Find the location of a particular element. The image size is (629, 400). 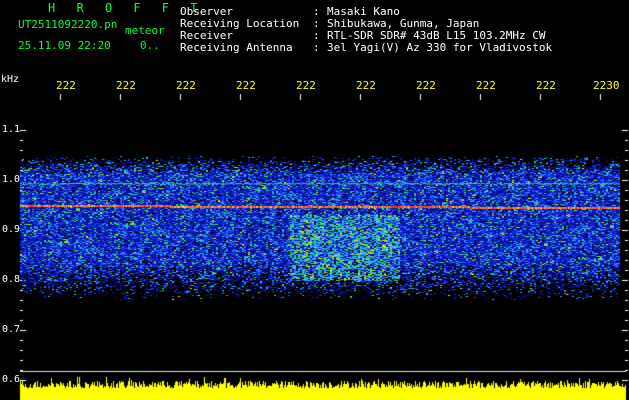

freq-tick: 0.8 is located at coordinates (11, 279).